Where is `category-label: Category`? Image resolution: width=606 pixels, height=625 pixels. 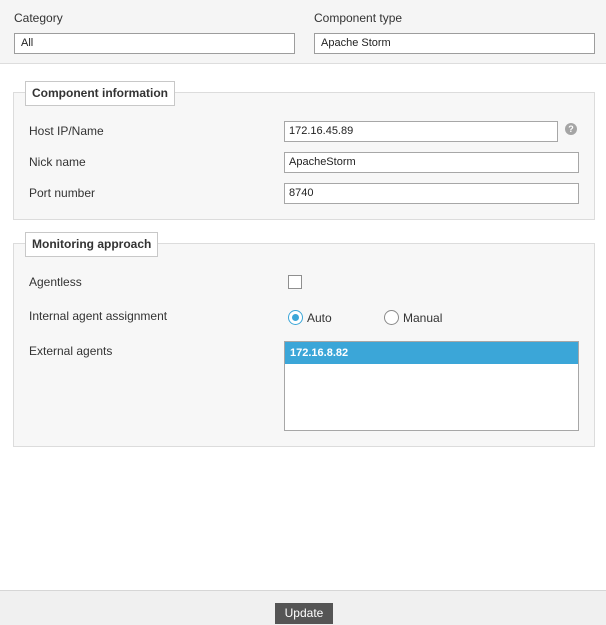
category-label: Category is located at coordinates (38, 18).